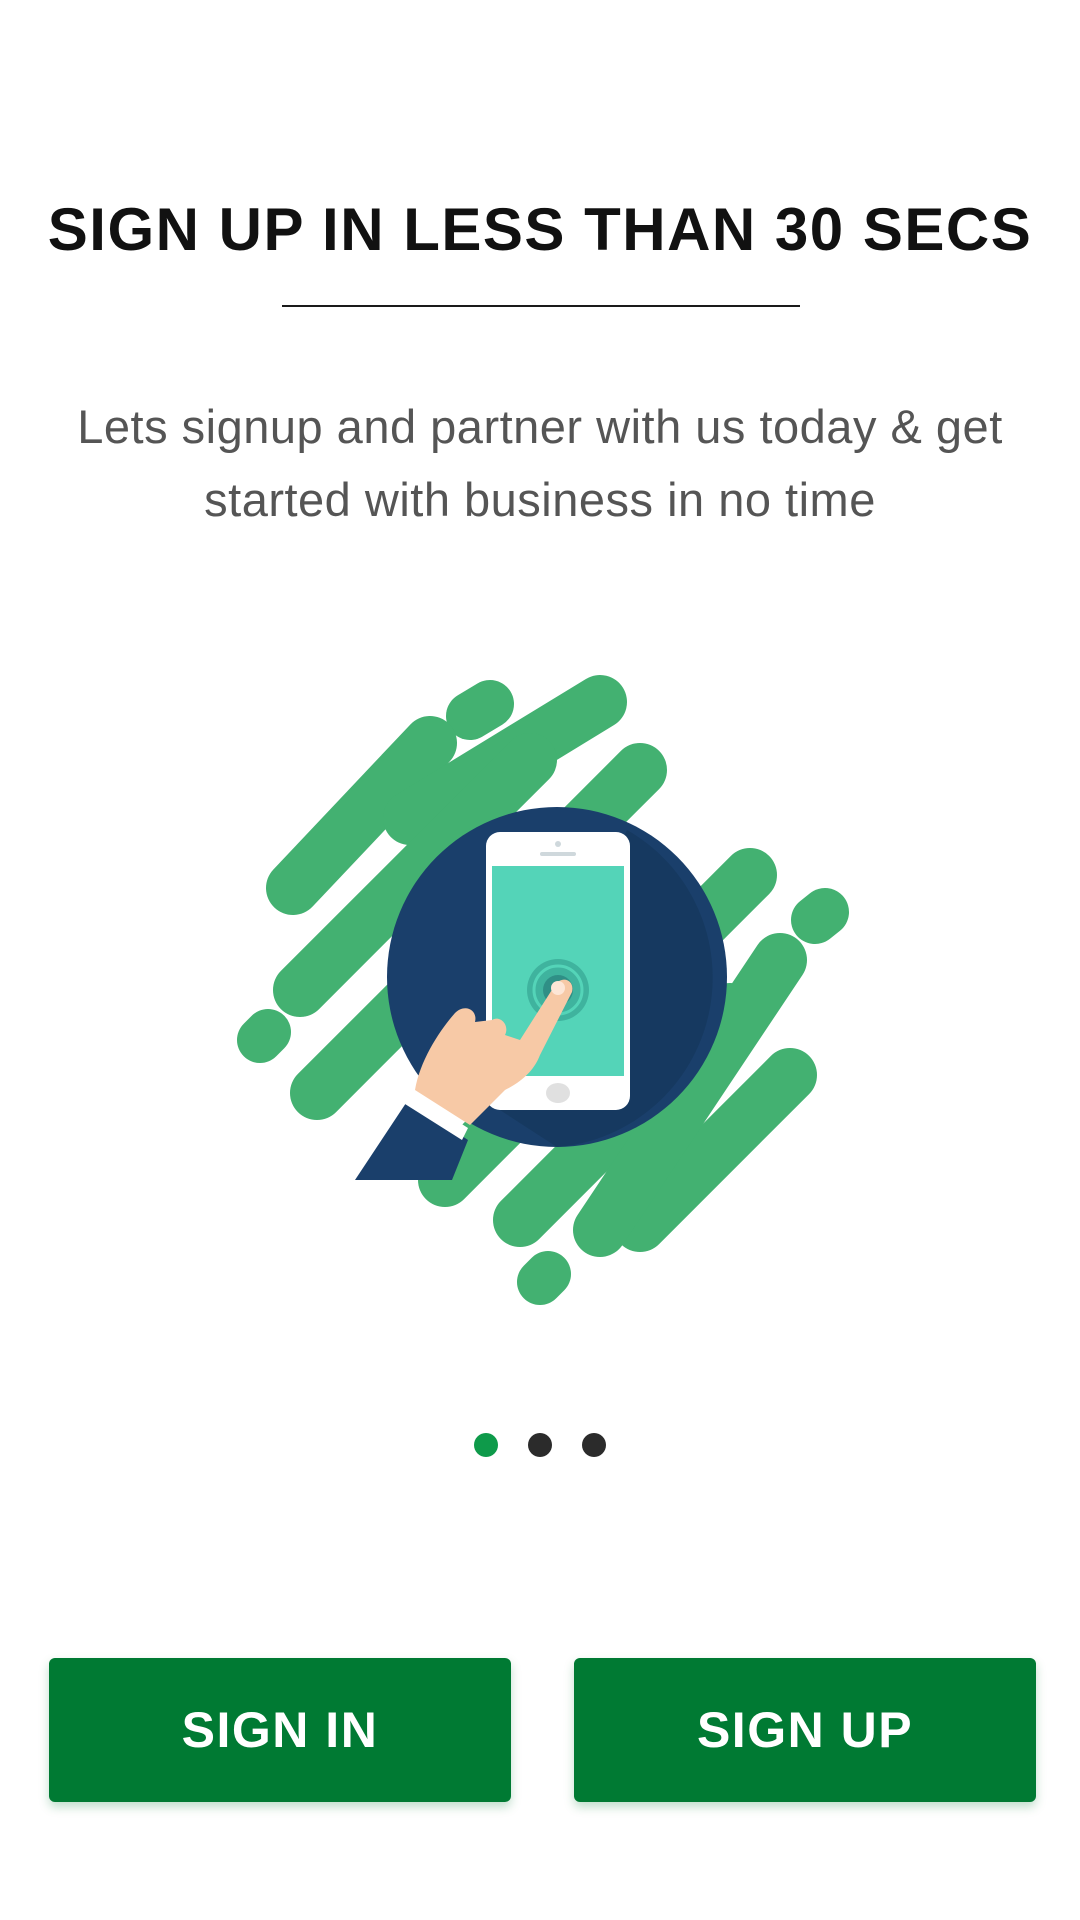  I want to click on sign-in-button: SIGN IN, so click(280, 1730).